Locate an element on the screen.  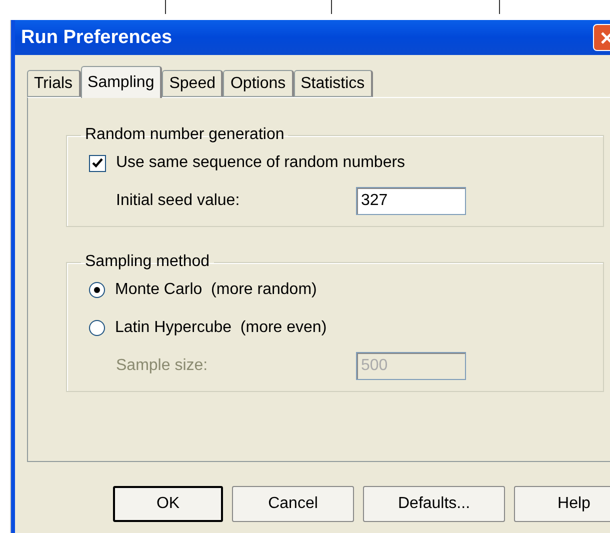
field-label: Sample size: is located at coordinates (162, 366).